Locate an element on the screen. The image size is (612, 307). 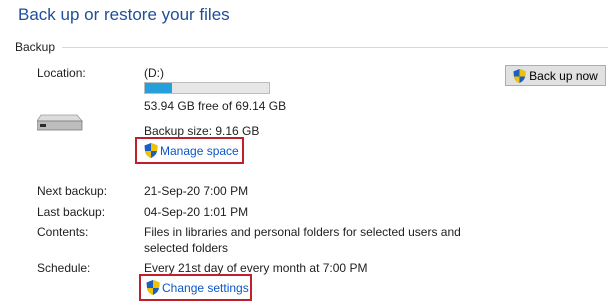
page-title: Back up or restore your files is located at coordinates (124, 14).